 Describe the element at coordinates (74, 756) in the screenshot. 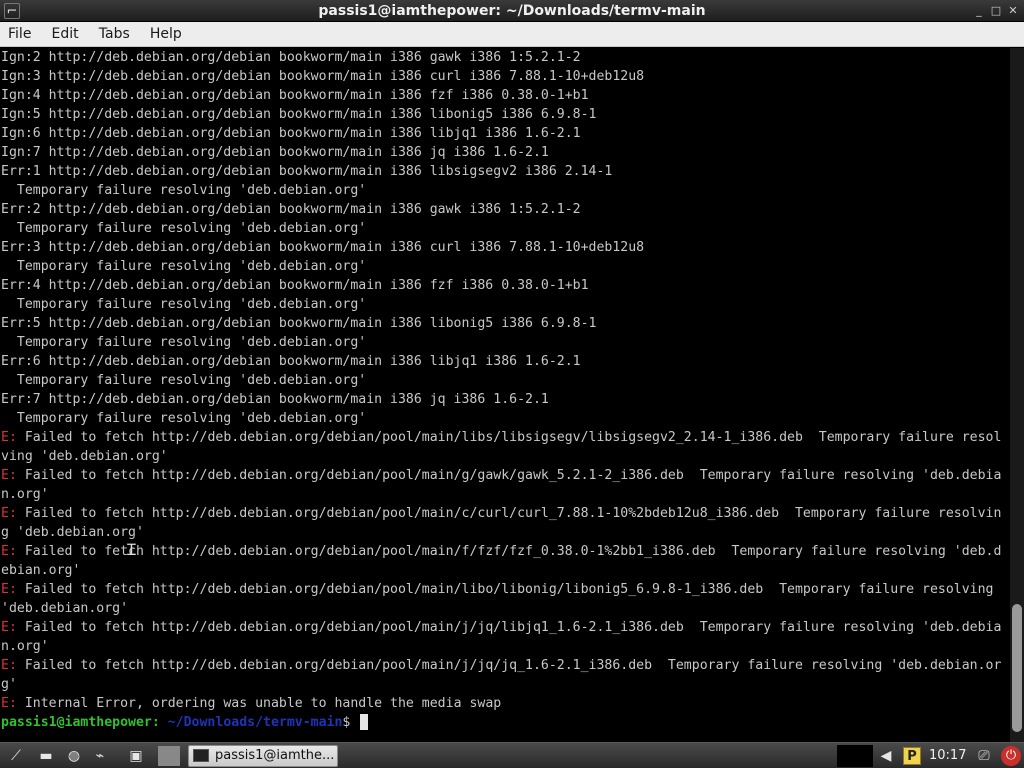

I see `web-browser-icon: ◍` at that location.